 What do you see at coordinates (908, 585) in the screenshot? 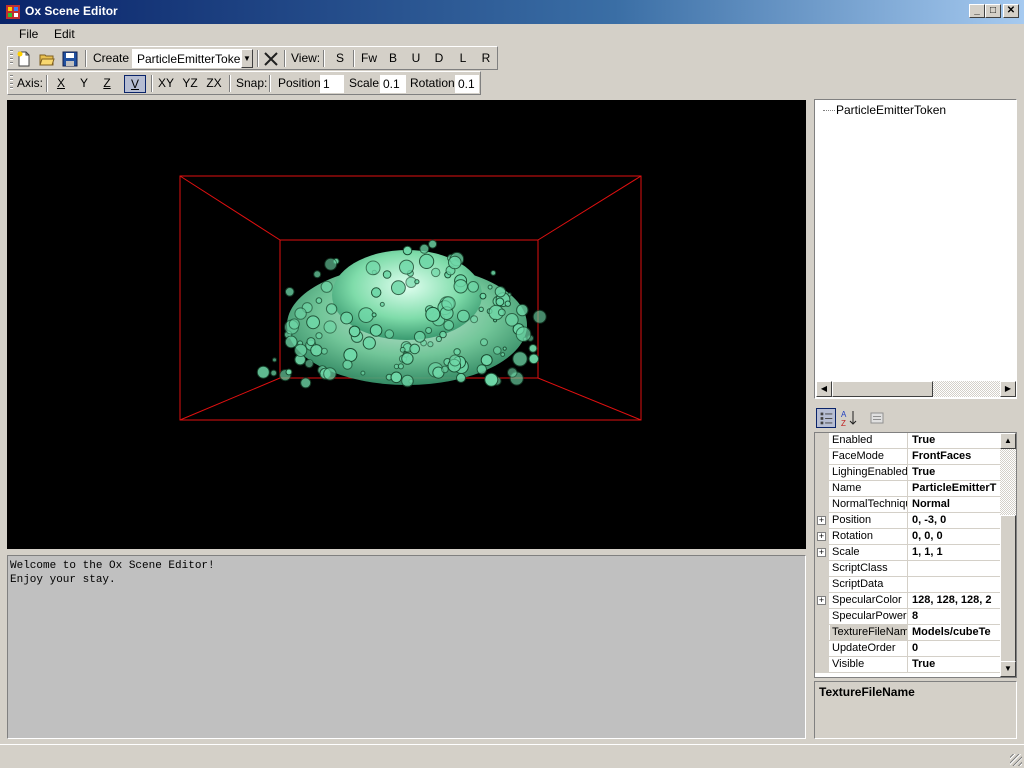
I see `property-row: ScriptData` at bounding box center [908, 585].